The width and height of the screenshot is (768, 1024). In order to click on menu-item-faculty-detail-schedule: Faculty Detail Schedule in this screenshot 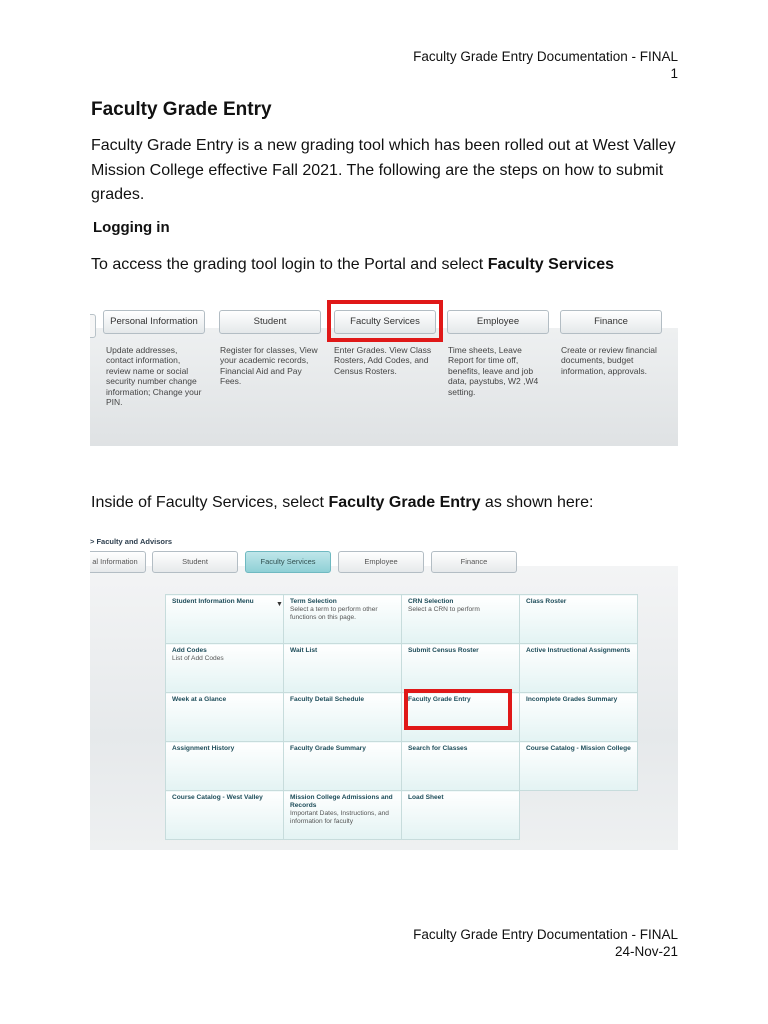, I will do `click(342, 717)`.